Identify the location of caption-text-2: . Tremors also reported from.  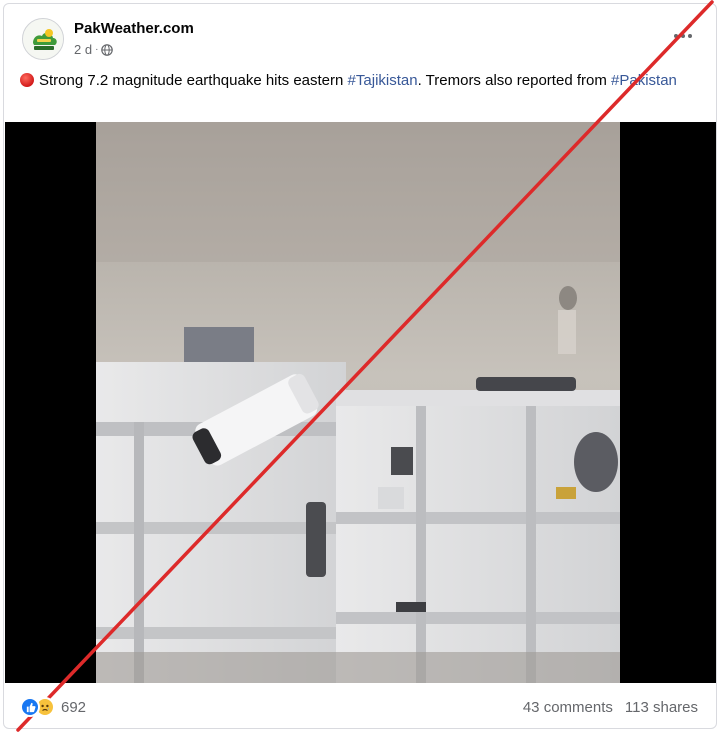
(514, 80).